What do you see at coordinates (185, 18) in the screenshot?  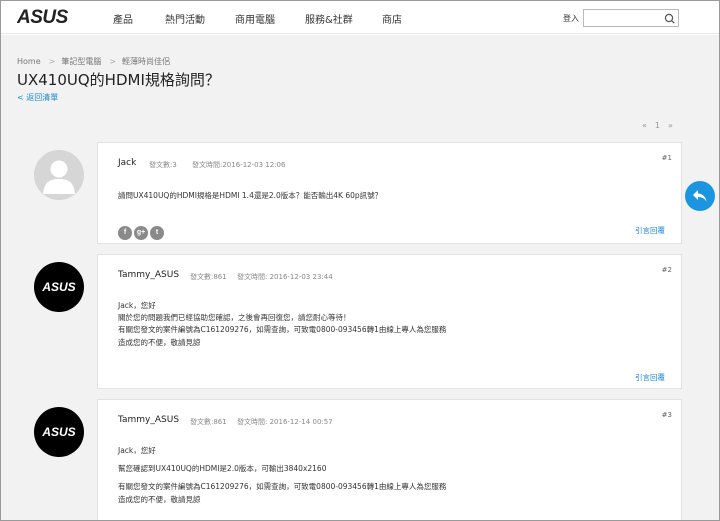 I see `nav-item-events: 熱門活動` at bounding box center [185, 18].